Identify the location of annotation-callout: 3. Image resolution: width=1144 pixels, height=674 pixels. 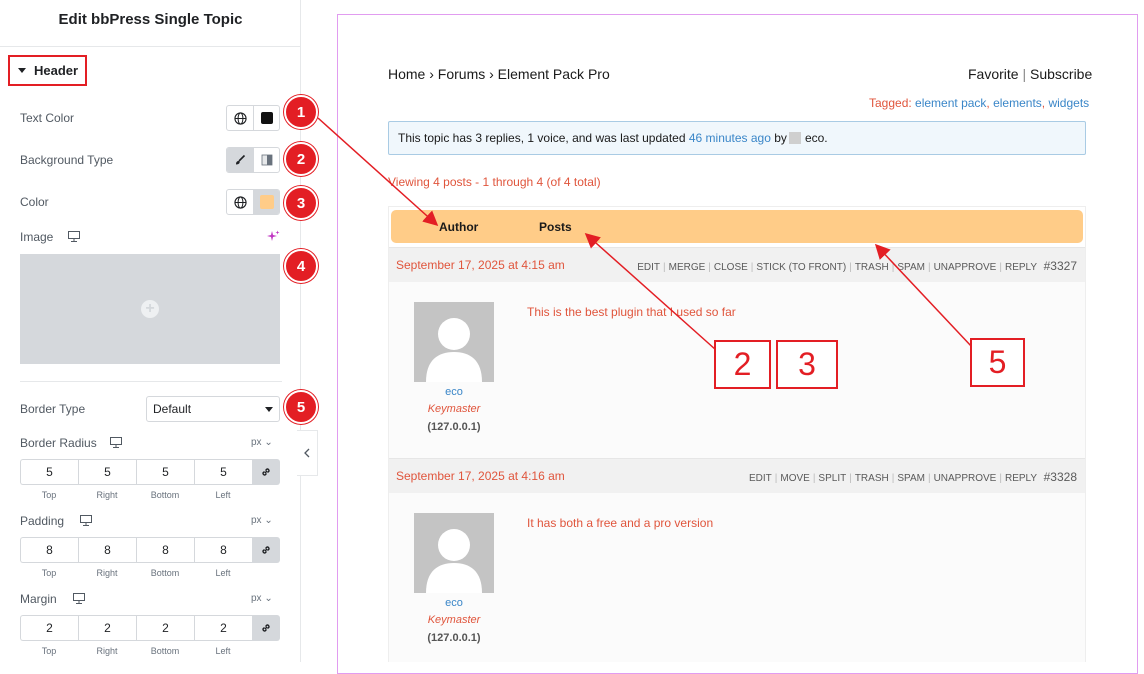
(807, 364).